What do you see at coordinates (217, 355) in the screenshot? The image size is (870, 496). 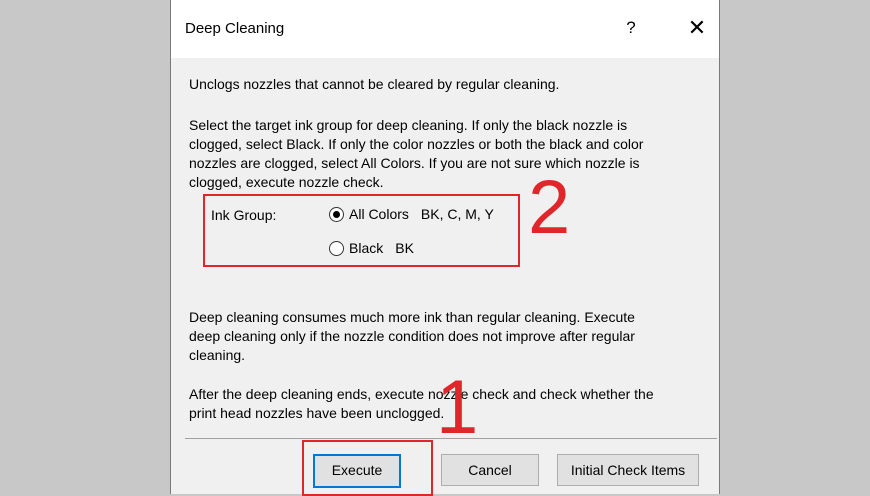 I see `warning-line: cleaning.` at bounding box center [217, 355].